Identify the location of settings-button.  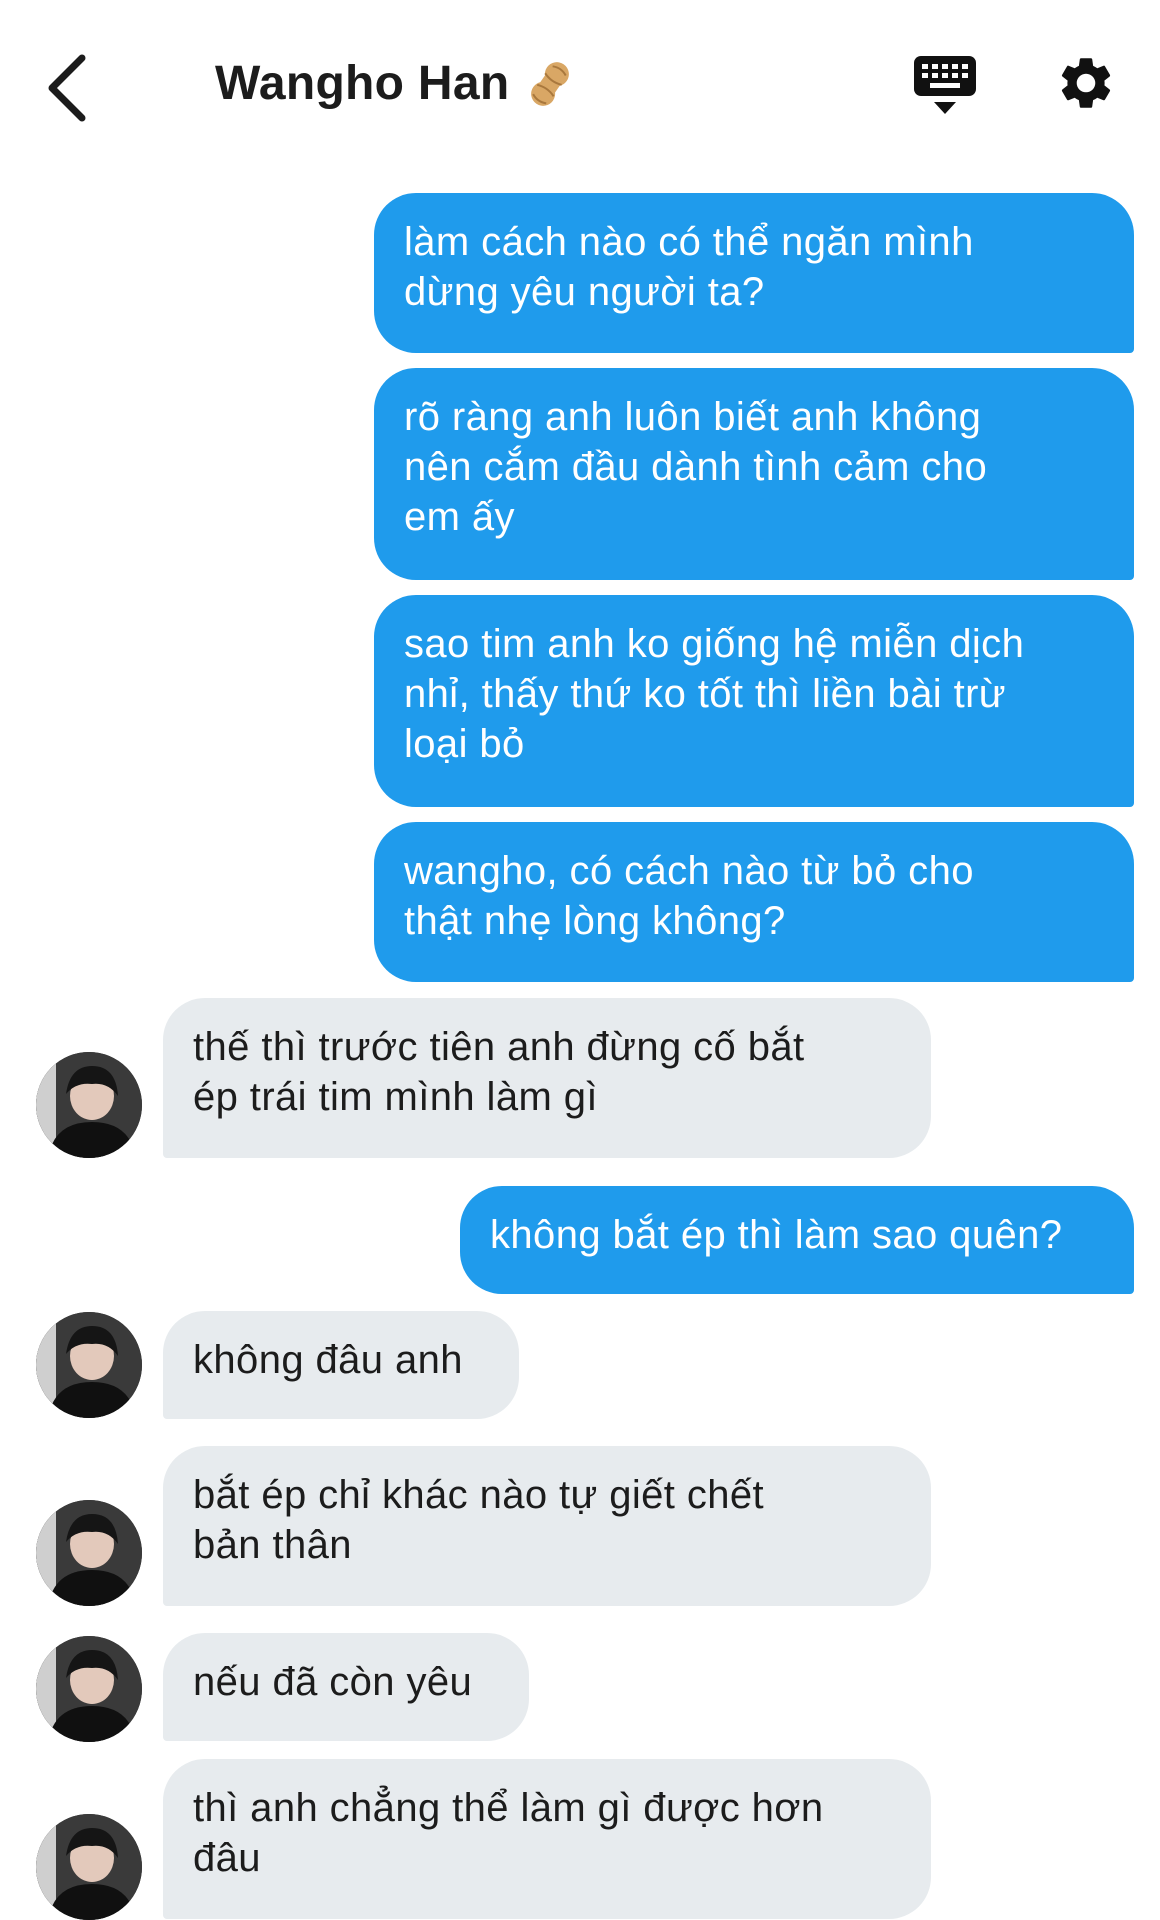
(1086, 83).